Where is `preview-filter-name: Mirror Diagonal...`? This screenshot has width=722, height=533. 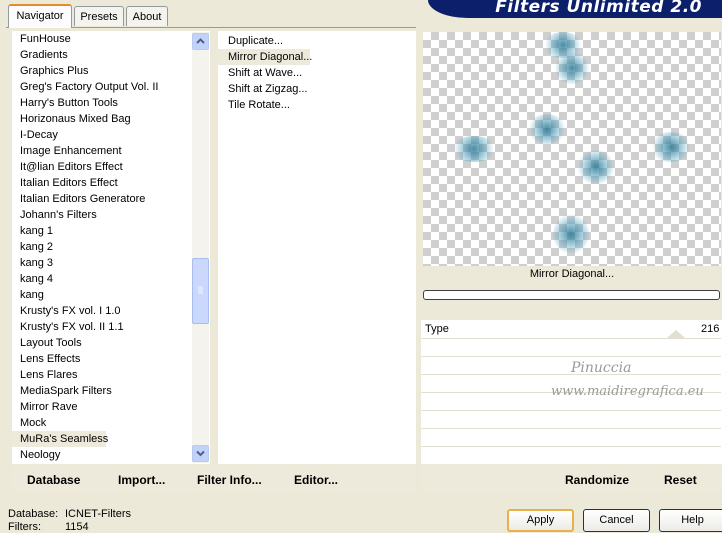 preview-filter-name: Mirror Diagonal... is located at coordinates (572, 274).